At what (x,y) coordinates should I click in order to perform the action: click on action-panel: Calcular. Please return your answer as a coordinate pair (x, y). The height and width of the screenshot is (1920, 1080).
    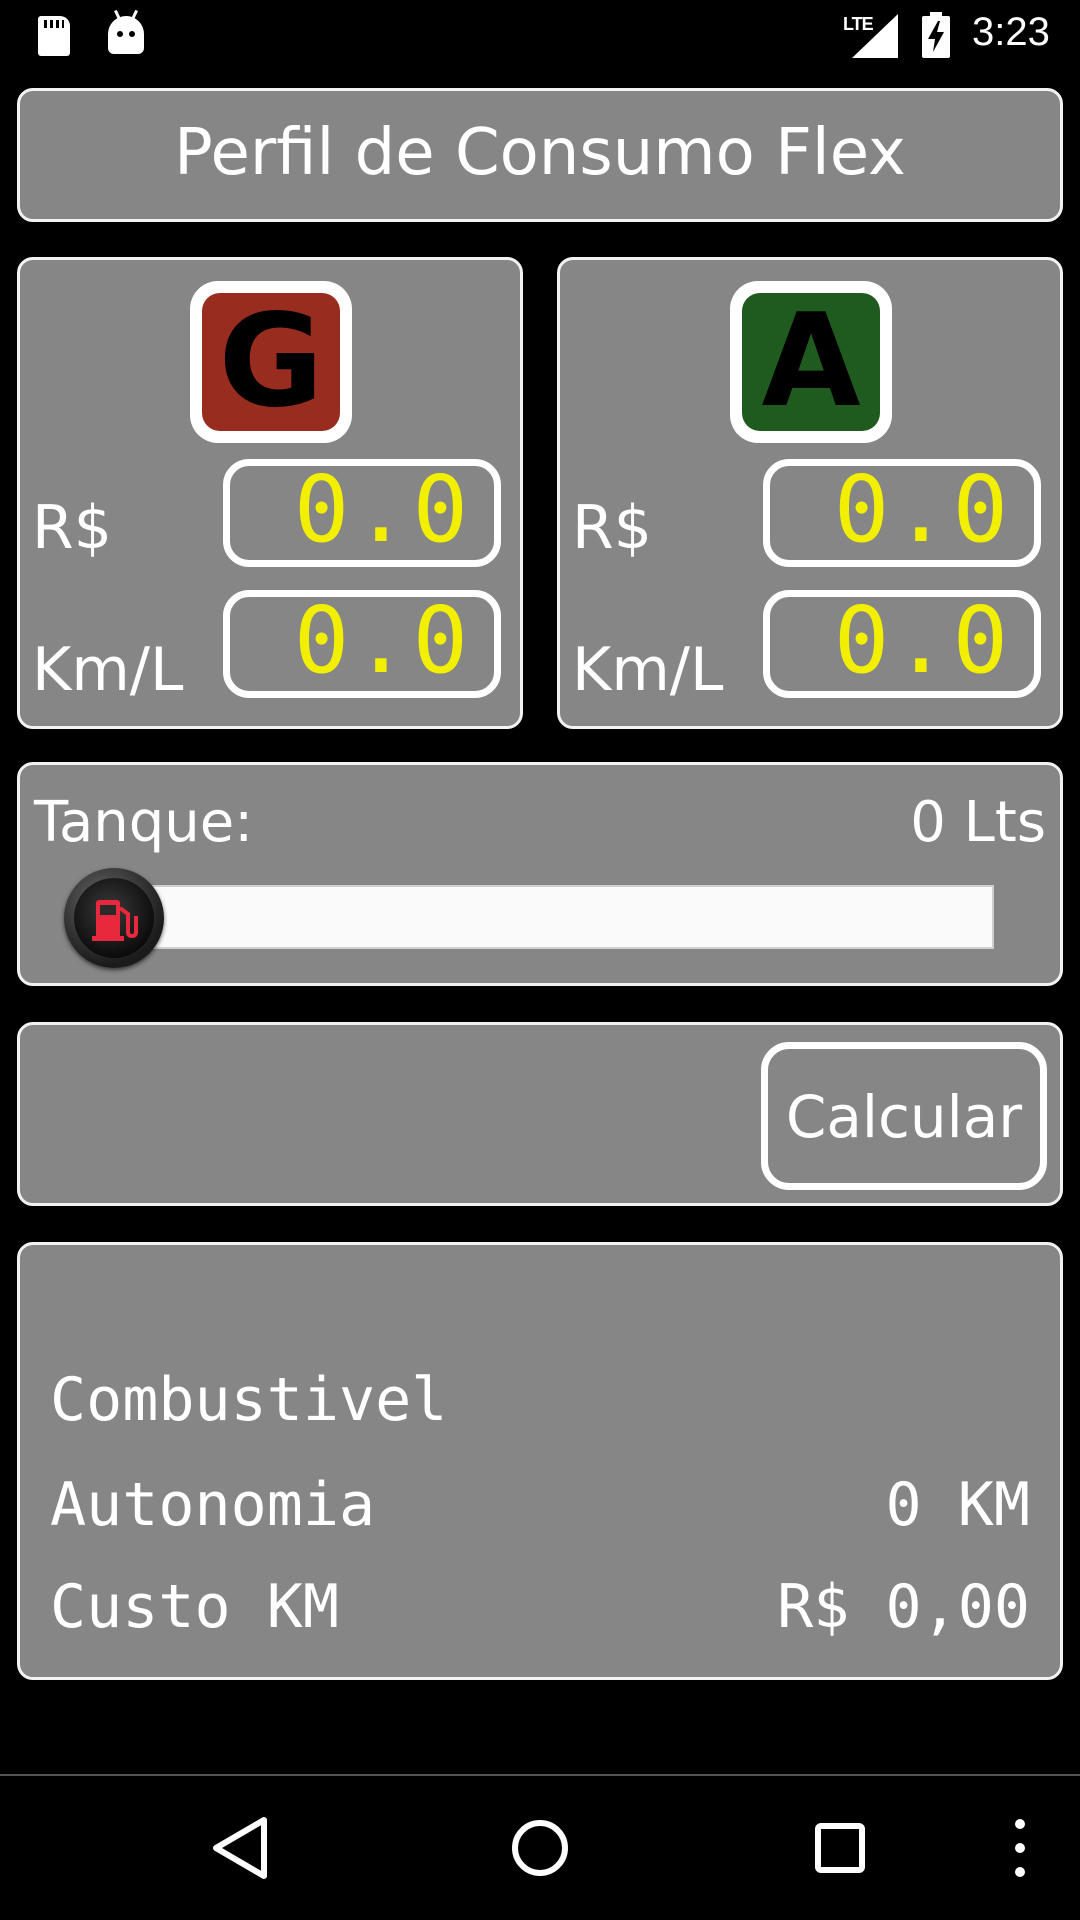
    Looking at the image, I should click on (540, 1114).